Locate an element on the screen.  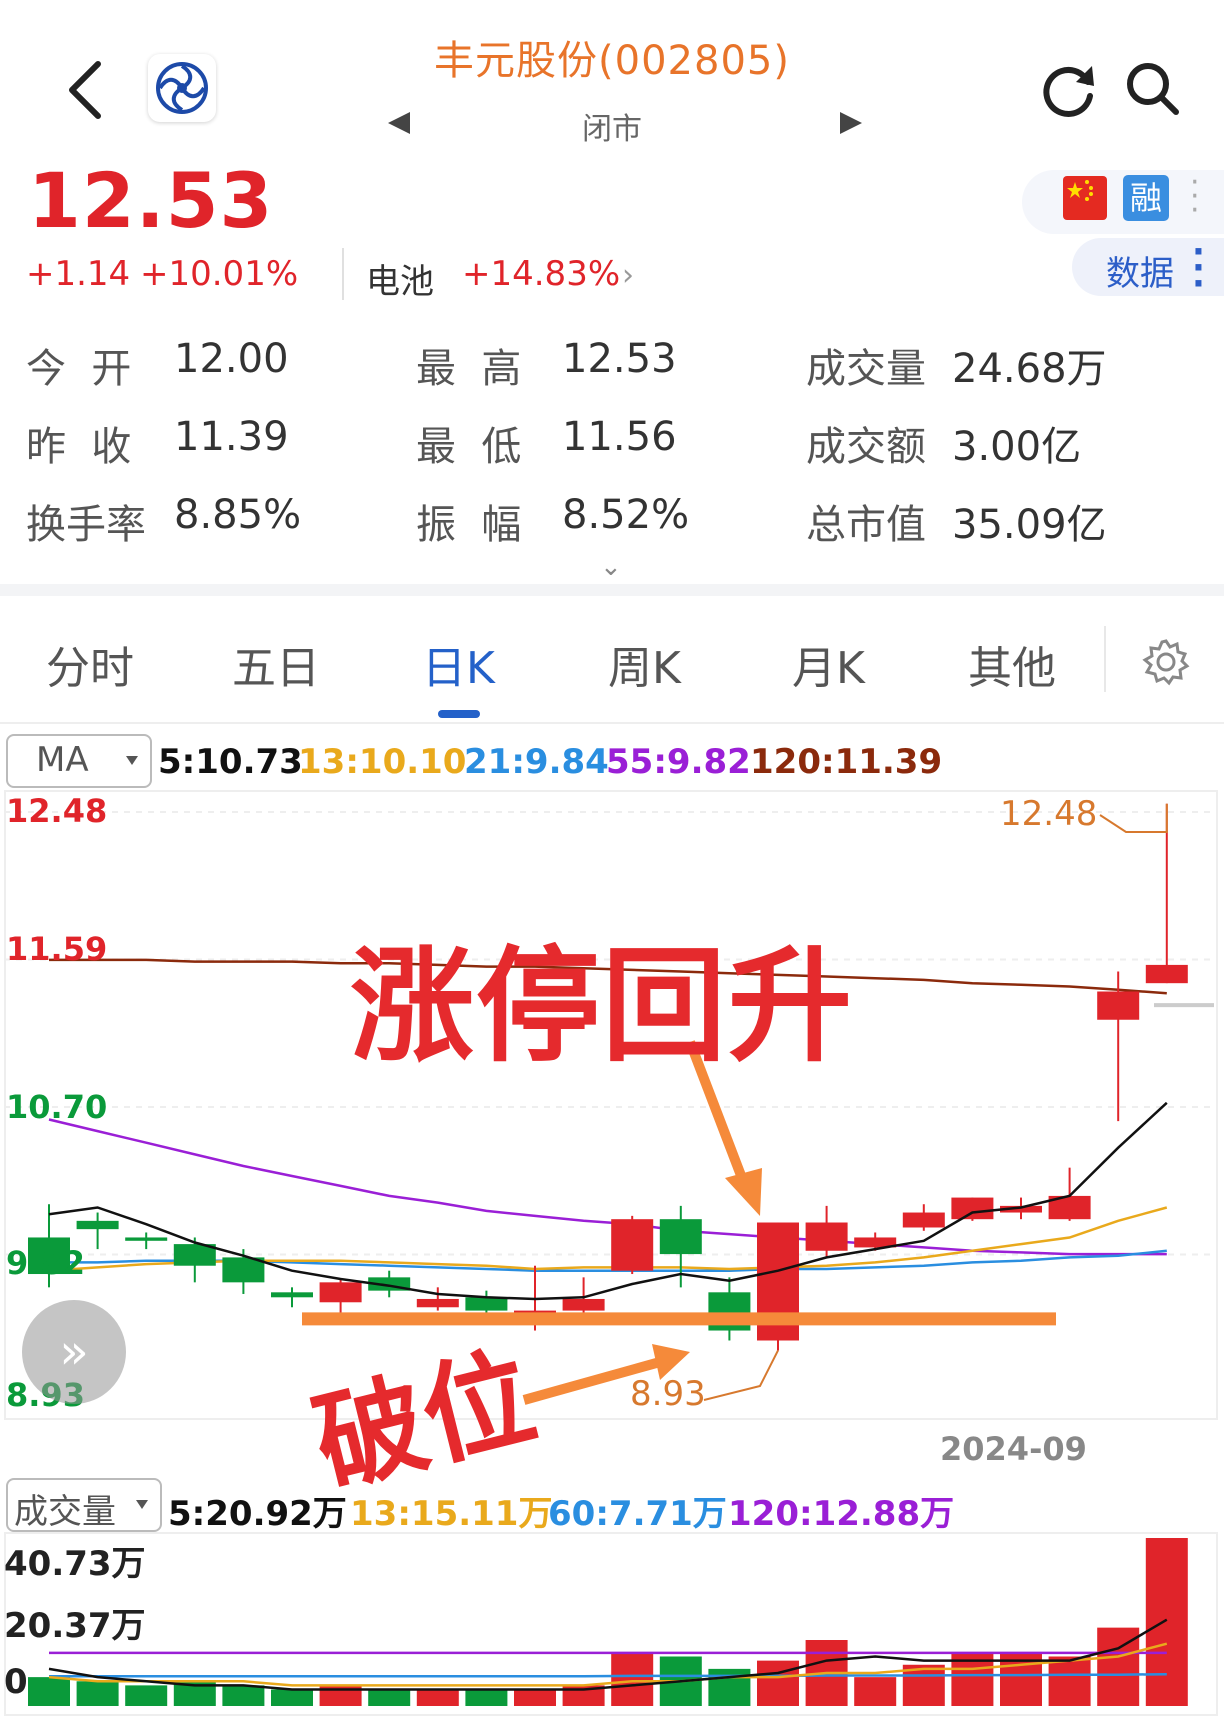
axis-label-mid: 10.70 is located at coordinates (57, 1107).